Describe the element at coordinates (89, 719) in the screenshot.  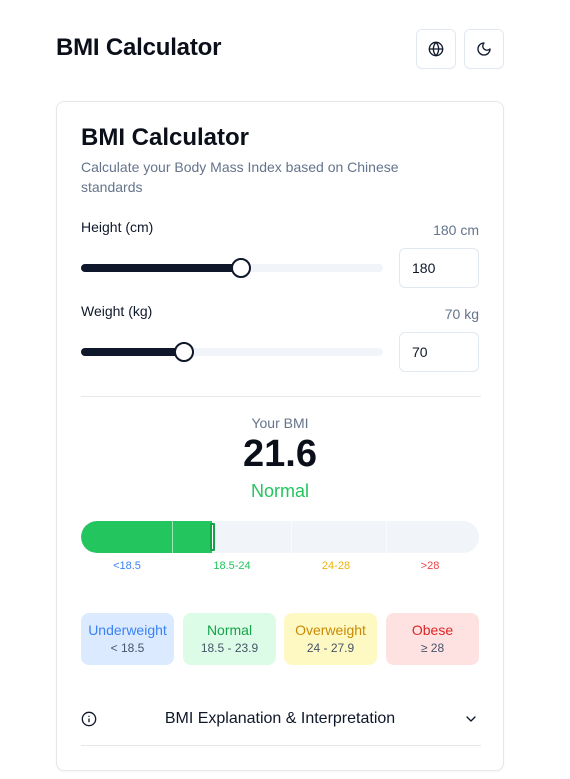
I see `info-icon` at that location.